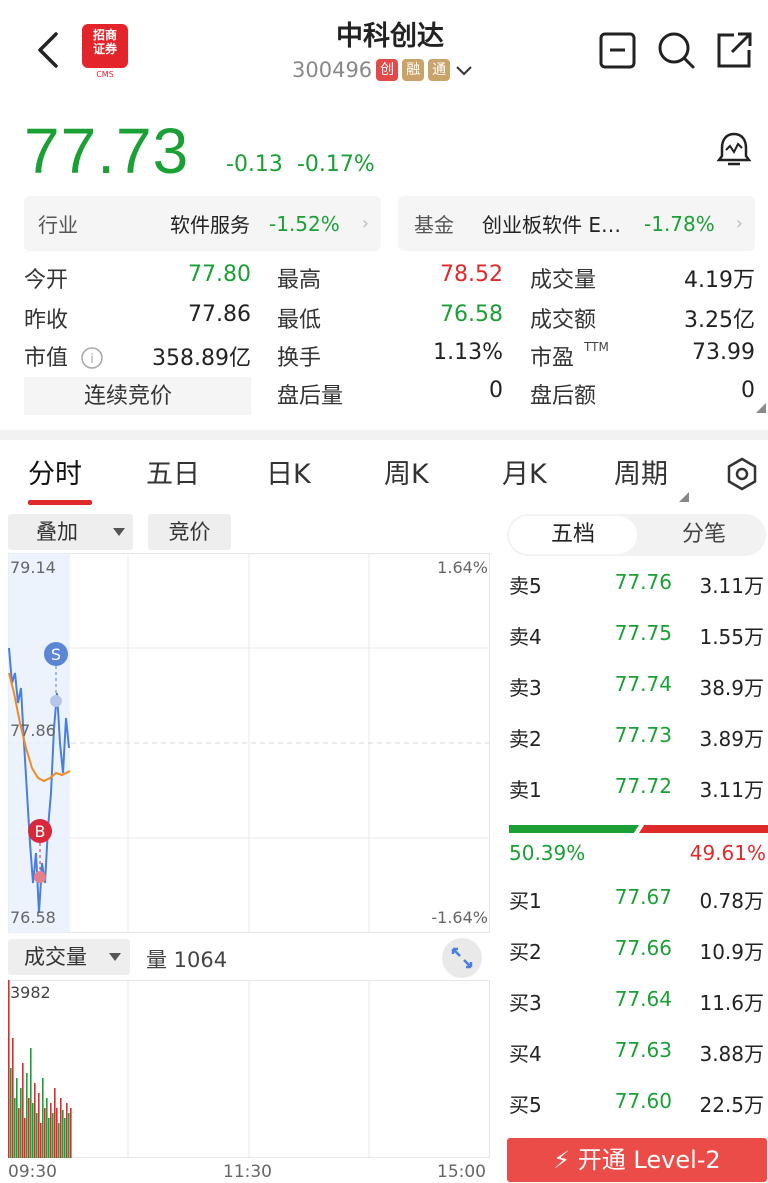 This screenshot has height=1183, width=768. What do you see at coordinates (704, 535) in the screenshot?
I see `tab-ticks: 分笔` at bounding box center [704, 535].